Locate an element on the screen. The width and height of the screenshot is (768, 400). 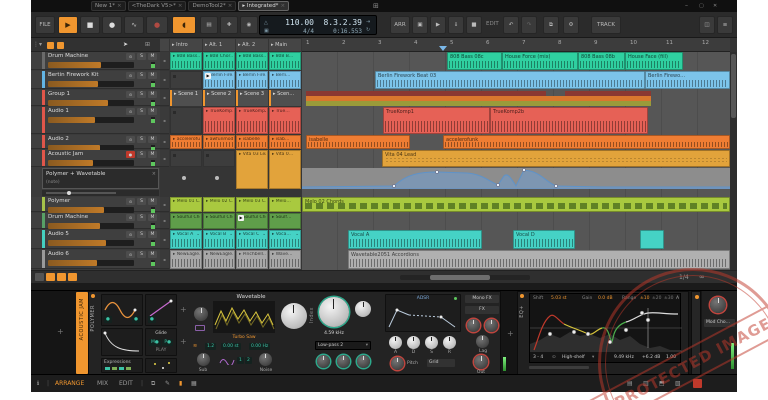
track-name: Audio 6 is located at coordinates (86, 254).